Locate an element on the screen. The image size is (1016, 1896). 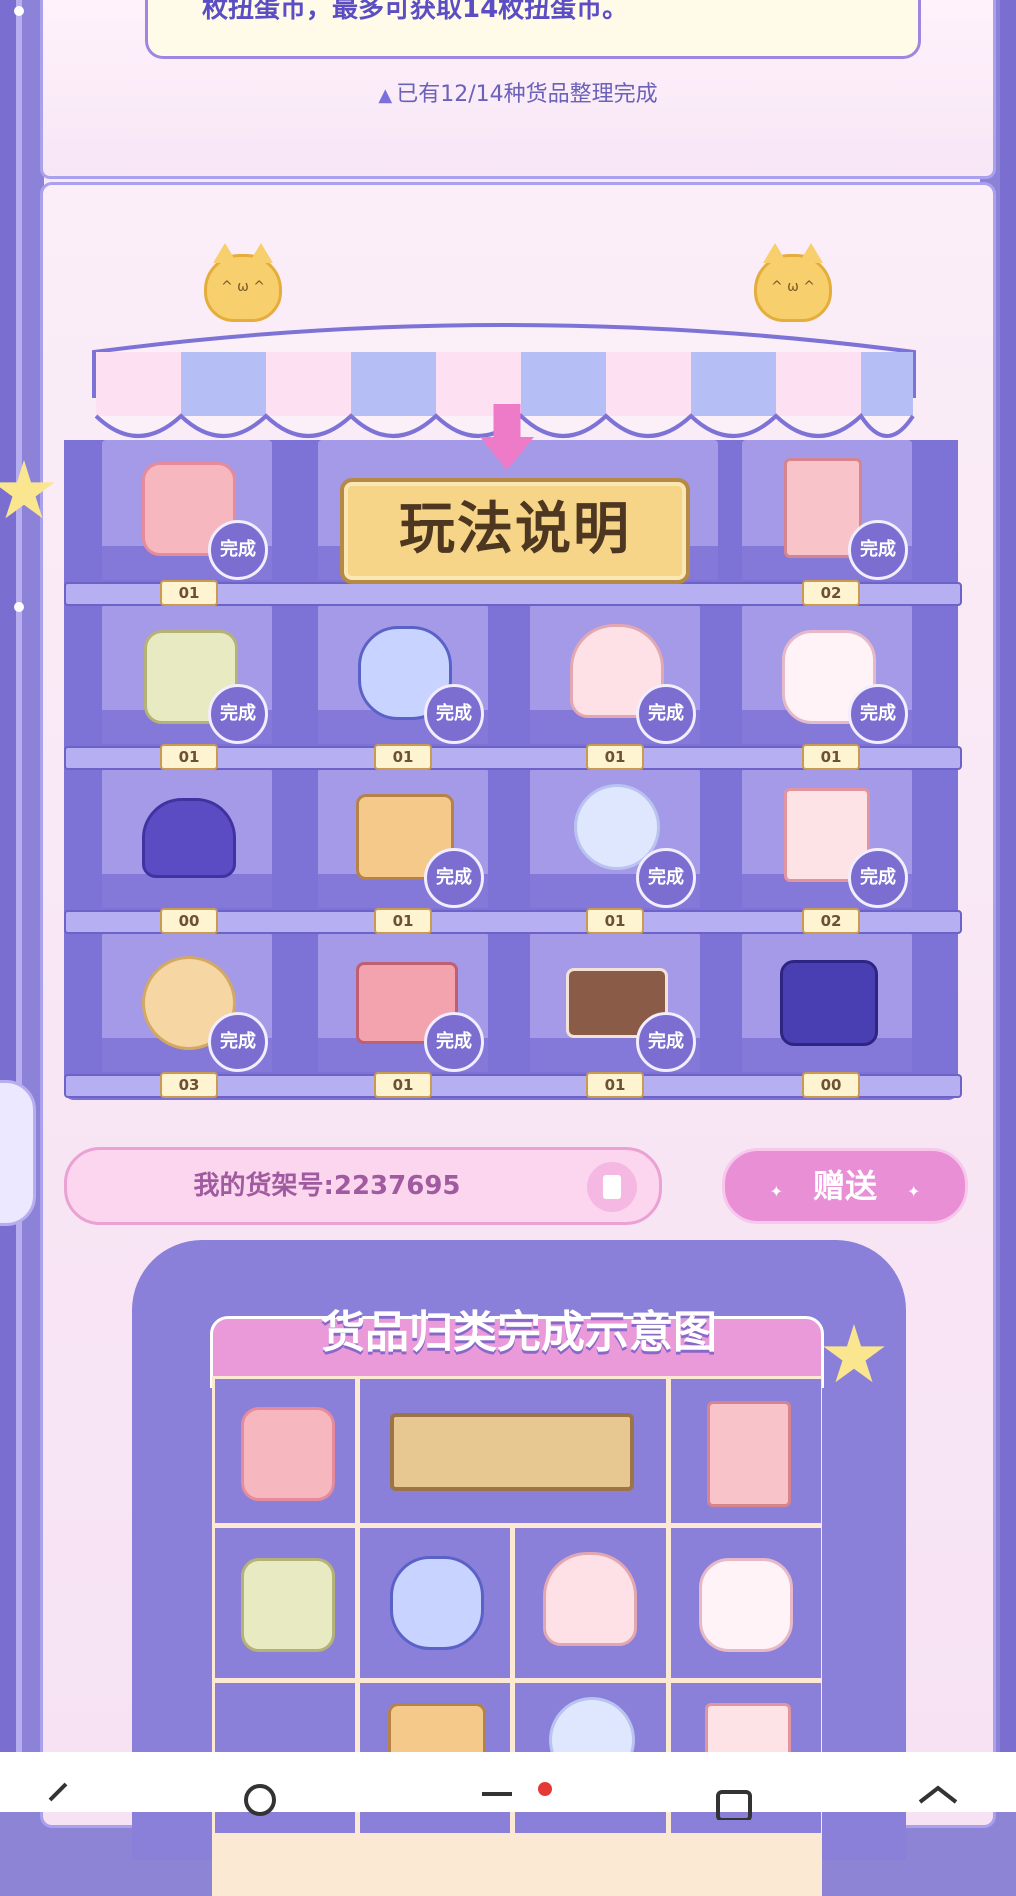
slot-milk-carton: 完成 is located at coordinates (827, 838).